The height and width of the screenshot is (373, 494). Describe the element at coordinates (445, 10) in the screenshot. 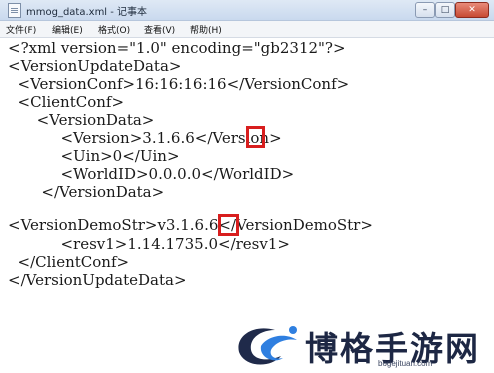

I see `maximize-button: □` at that location.